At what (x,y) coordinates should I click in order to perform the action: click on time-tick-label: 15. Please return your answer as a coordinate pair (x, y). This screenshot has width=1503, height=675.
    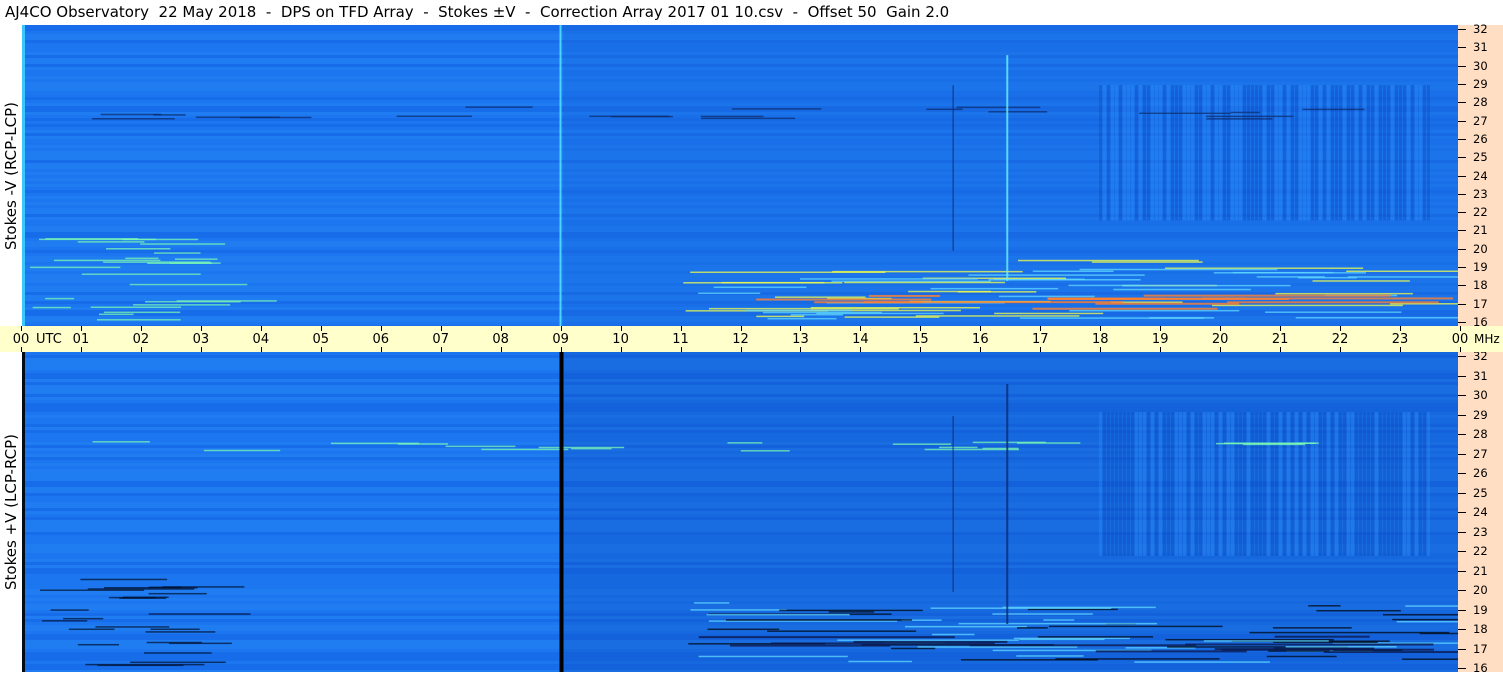
    Looking at the image, I should click on (920, 339).